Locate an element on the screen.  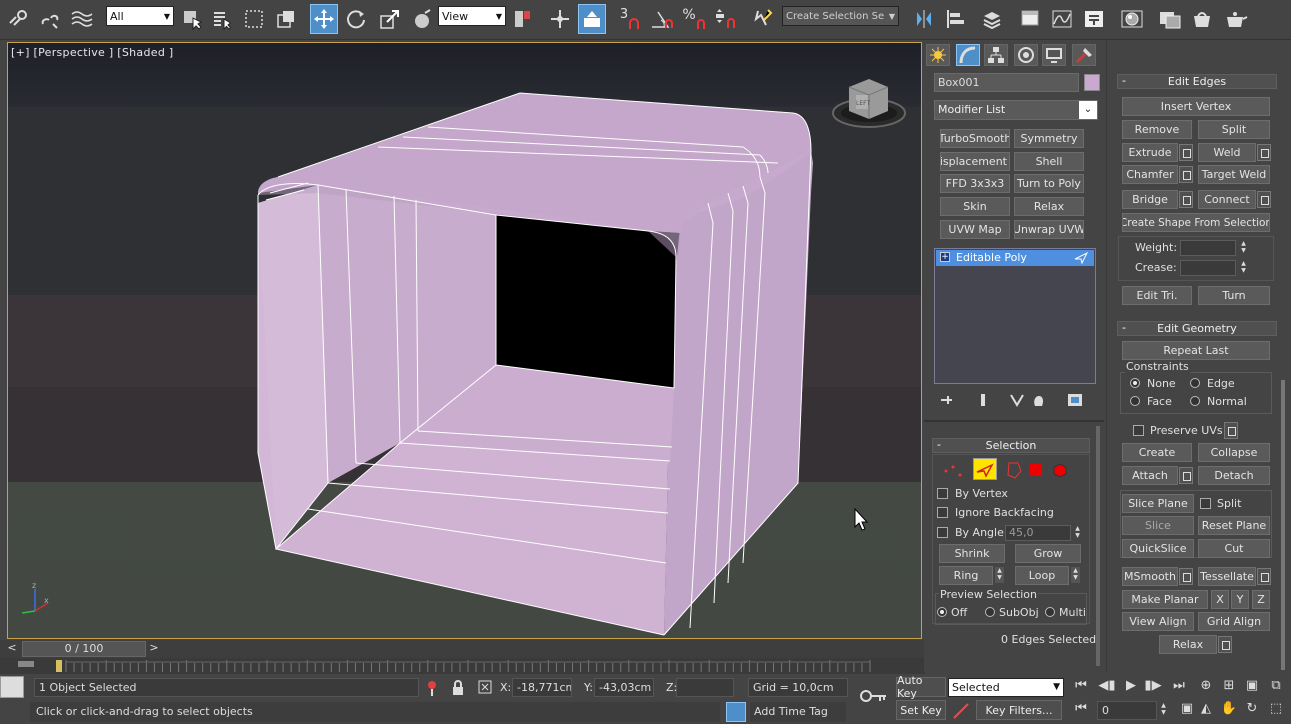
named-selection-dropdown: Create Selection Se ▼ is located at coordinates (840, 16).